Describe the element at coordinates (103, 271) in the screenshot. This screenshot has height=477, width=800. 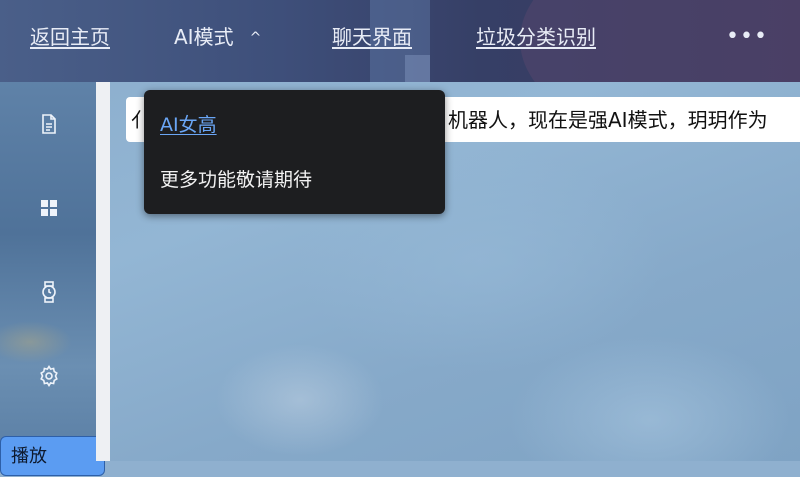
I see `sidebar-divider` at that location.